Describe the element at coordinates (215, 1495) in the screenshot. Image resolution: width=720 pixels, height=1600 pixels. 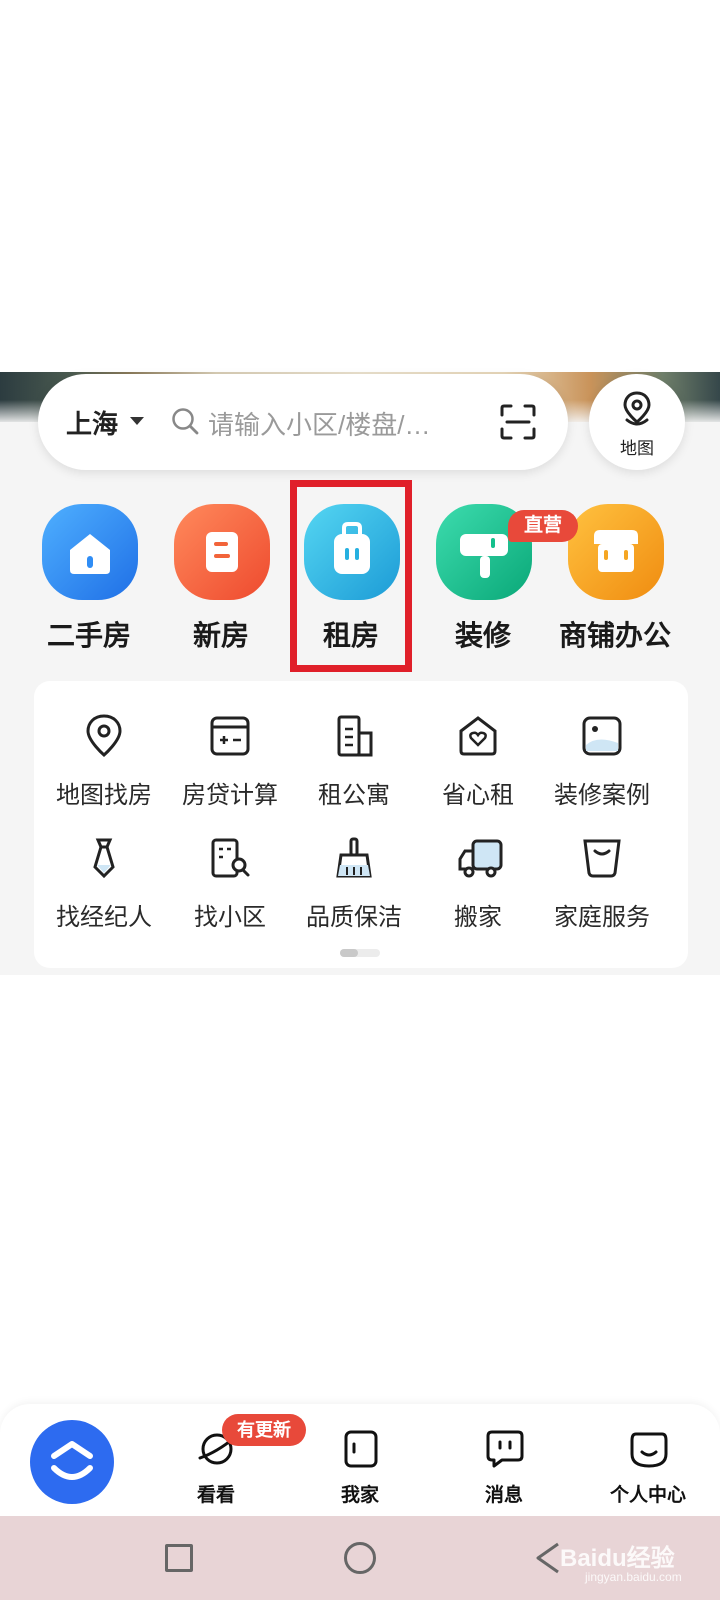
I see `tab-label: 看看` at that location.